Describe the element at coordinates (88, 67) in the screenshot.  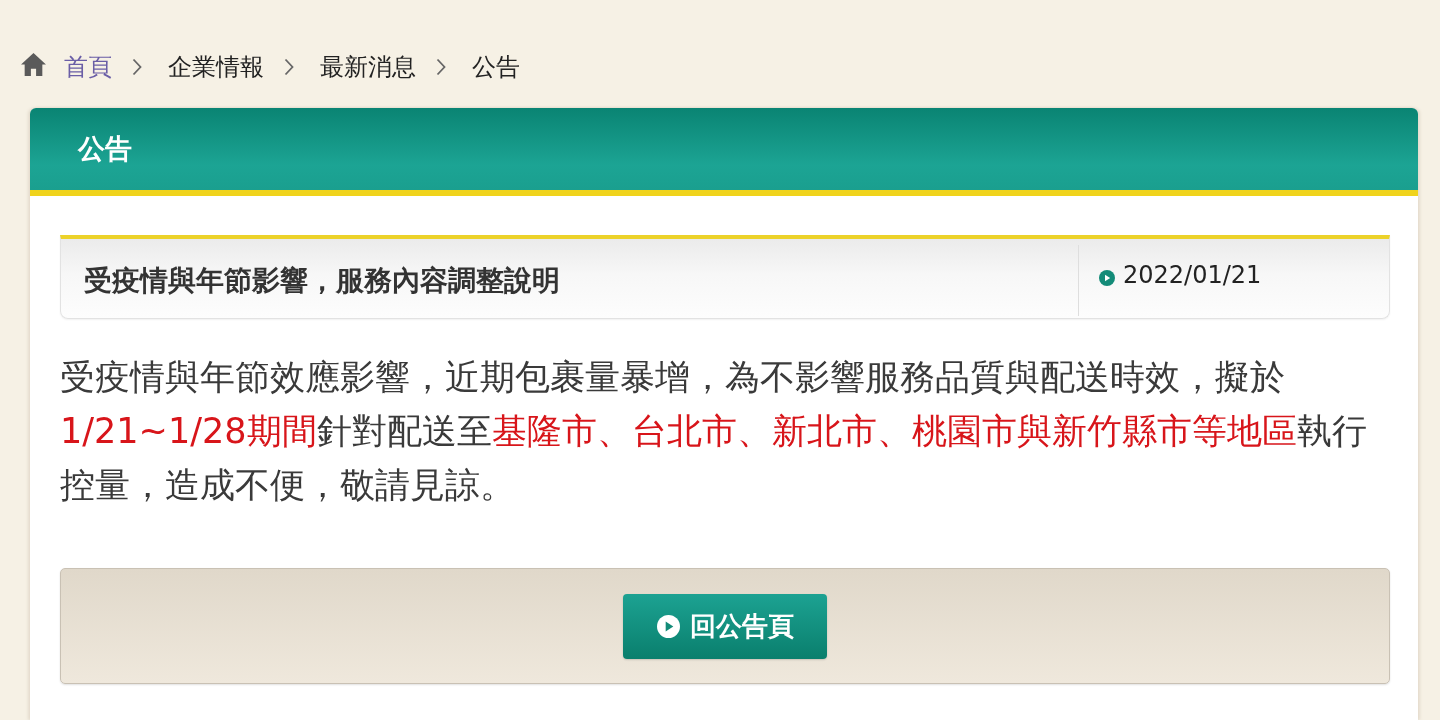
I see `breadcrumb-link: 首頁` at that location.